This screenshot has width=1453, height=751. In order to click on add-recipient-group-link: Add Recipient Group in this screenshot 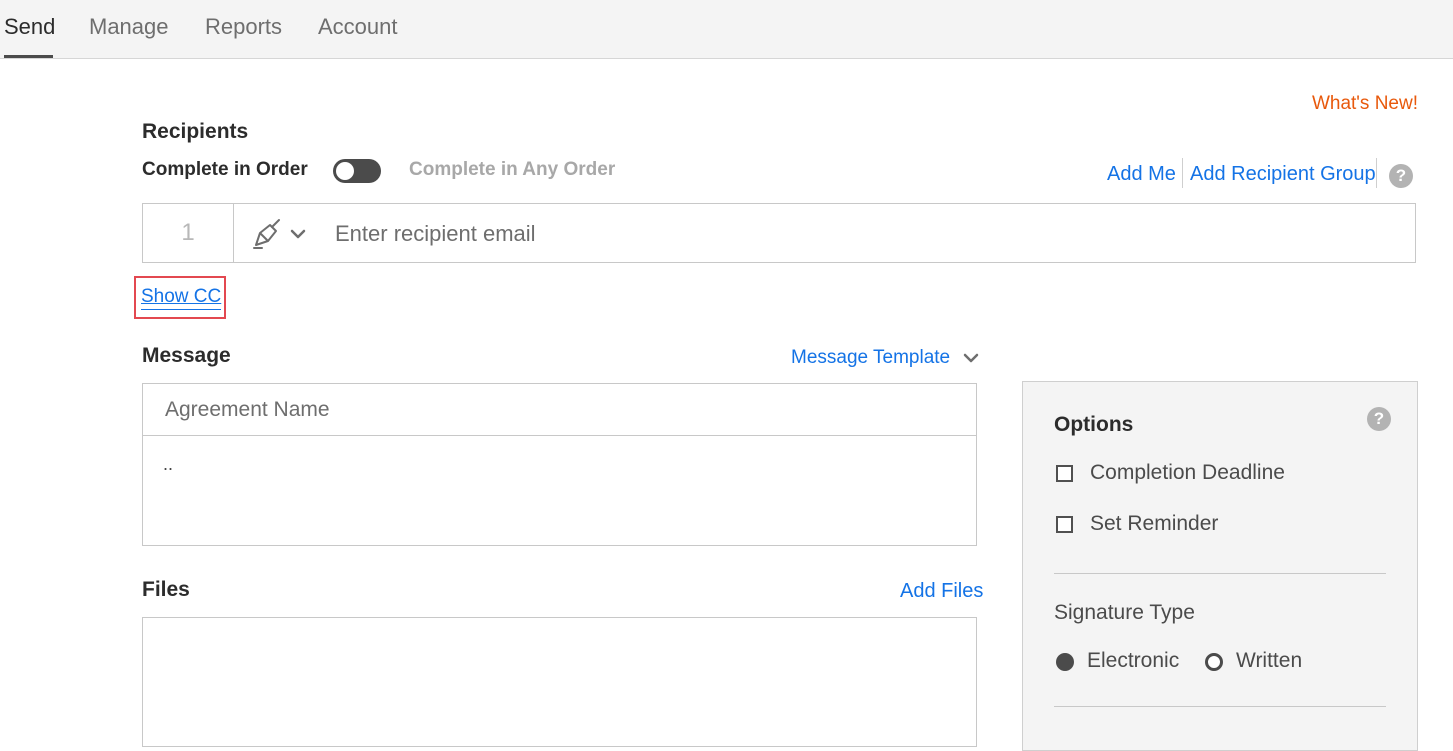, I will do `click(1283, 174)`.